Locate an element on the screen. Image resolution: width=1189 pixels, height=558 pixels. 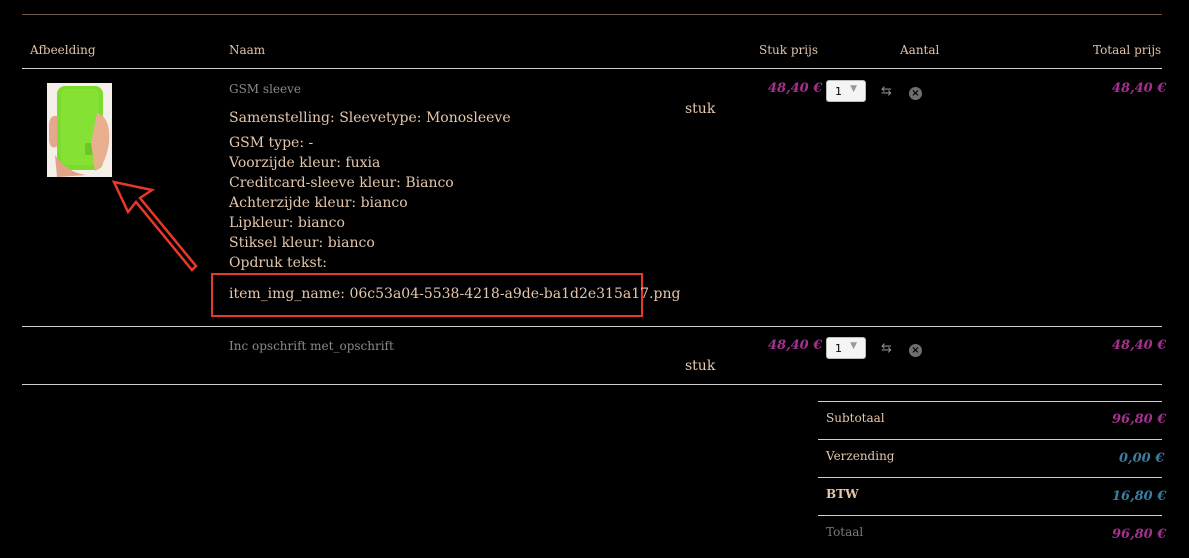
header-unit-price: Stuk prijs is located at coordinates (788, 50).